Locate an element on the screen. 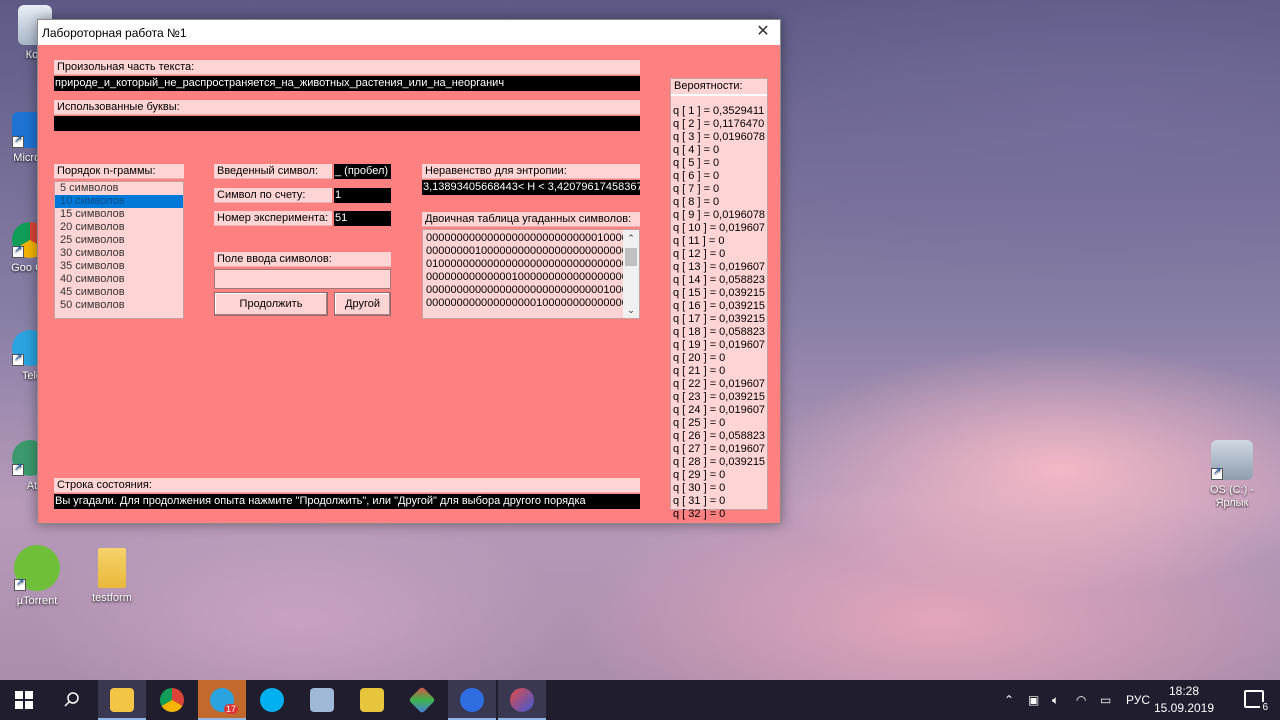  probability-row: q [ 4 ] = 0 is located at coordinates (696, 150).